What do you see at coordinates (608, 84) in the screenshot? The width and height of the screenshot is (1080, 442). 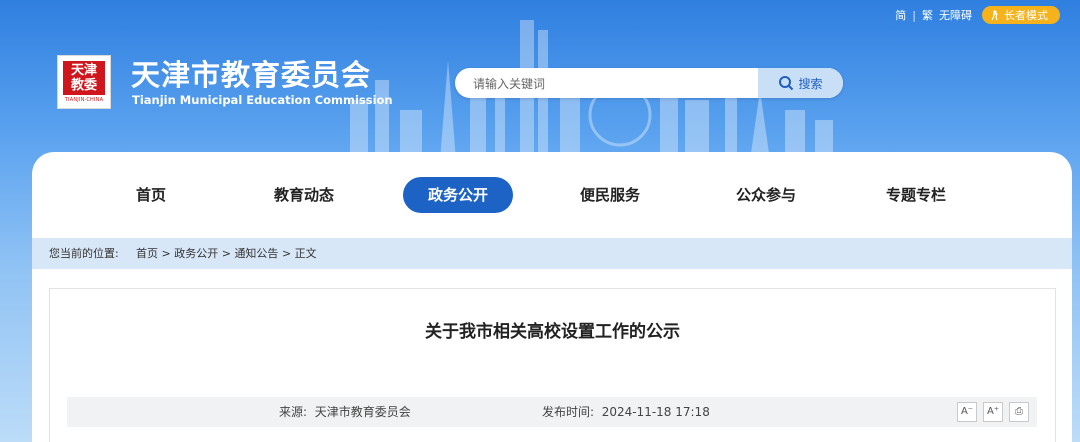 I see `search-input` at bounding box center [608, 84].